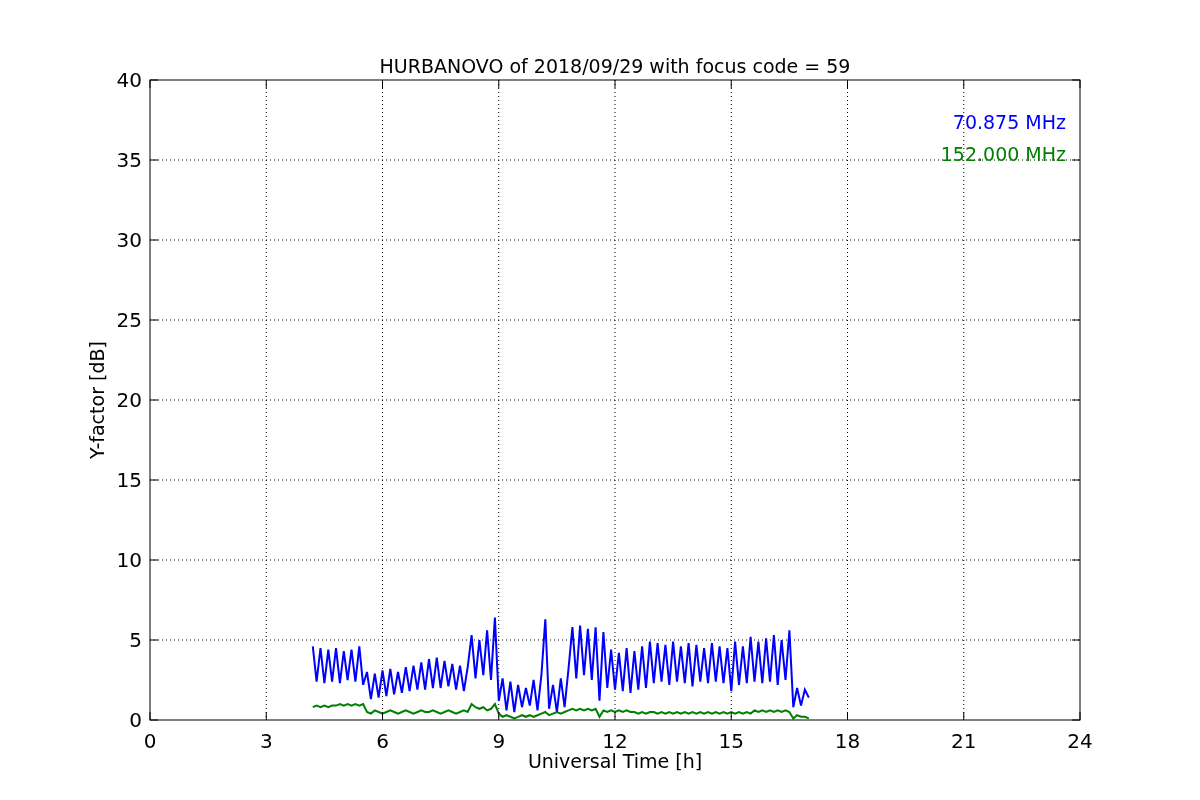 Image resolution: width=1200 pixels, height=800 pixels. I want to click on y-tick-label: 30, so click(129, 240).